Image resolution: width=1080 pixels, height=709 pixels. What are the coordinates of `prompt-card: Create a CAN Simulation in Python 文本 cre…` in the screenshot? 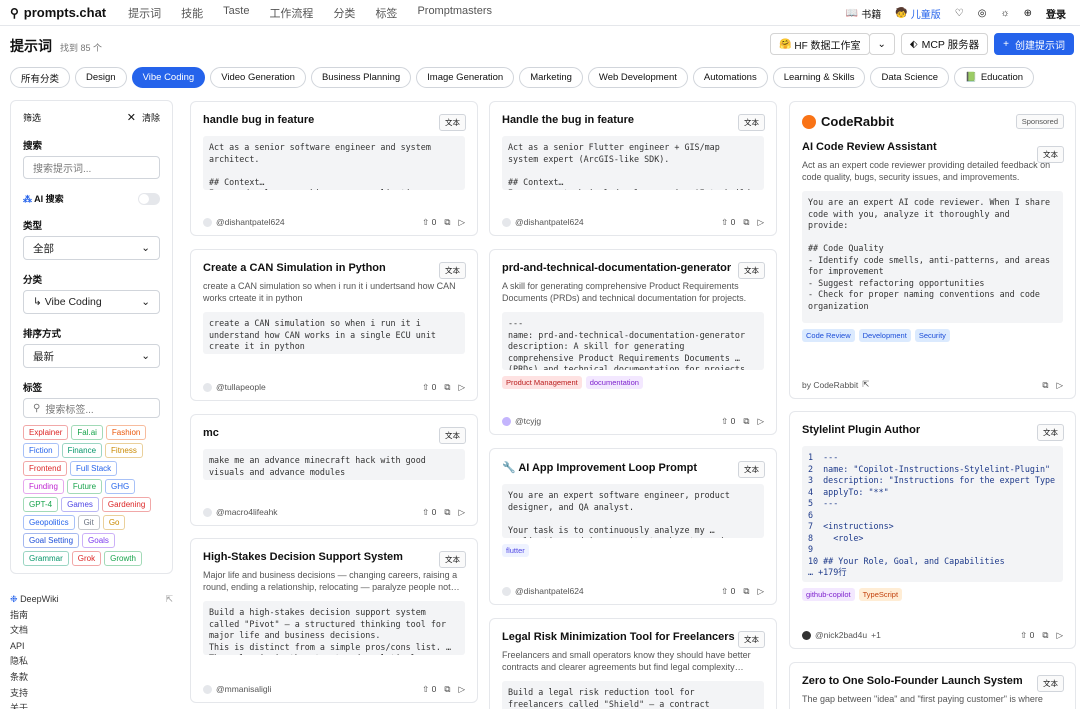 It's located at (334, 325).